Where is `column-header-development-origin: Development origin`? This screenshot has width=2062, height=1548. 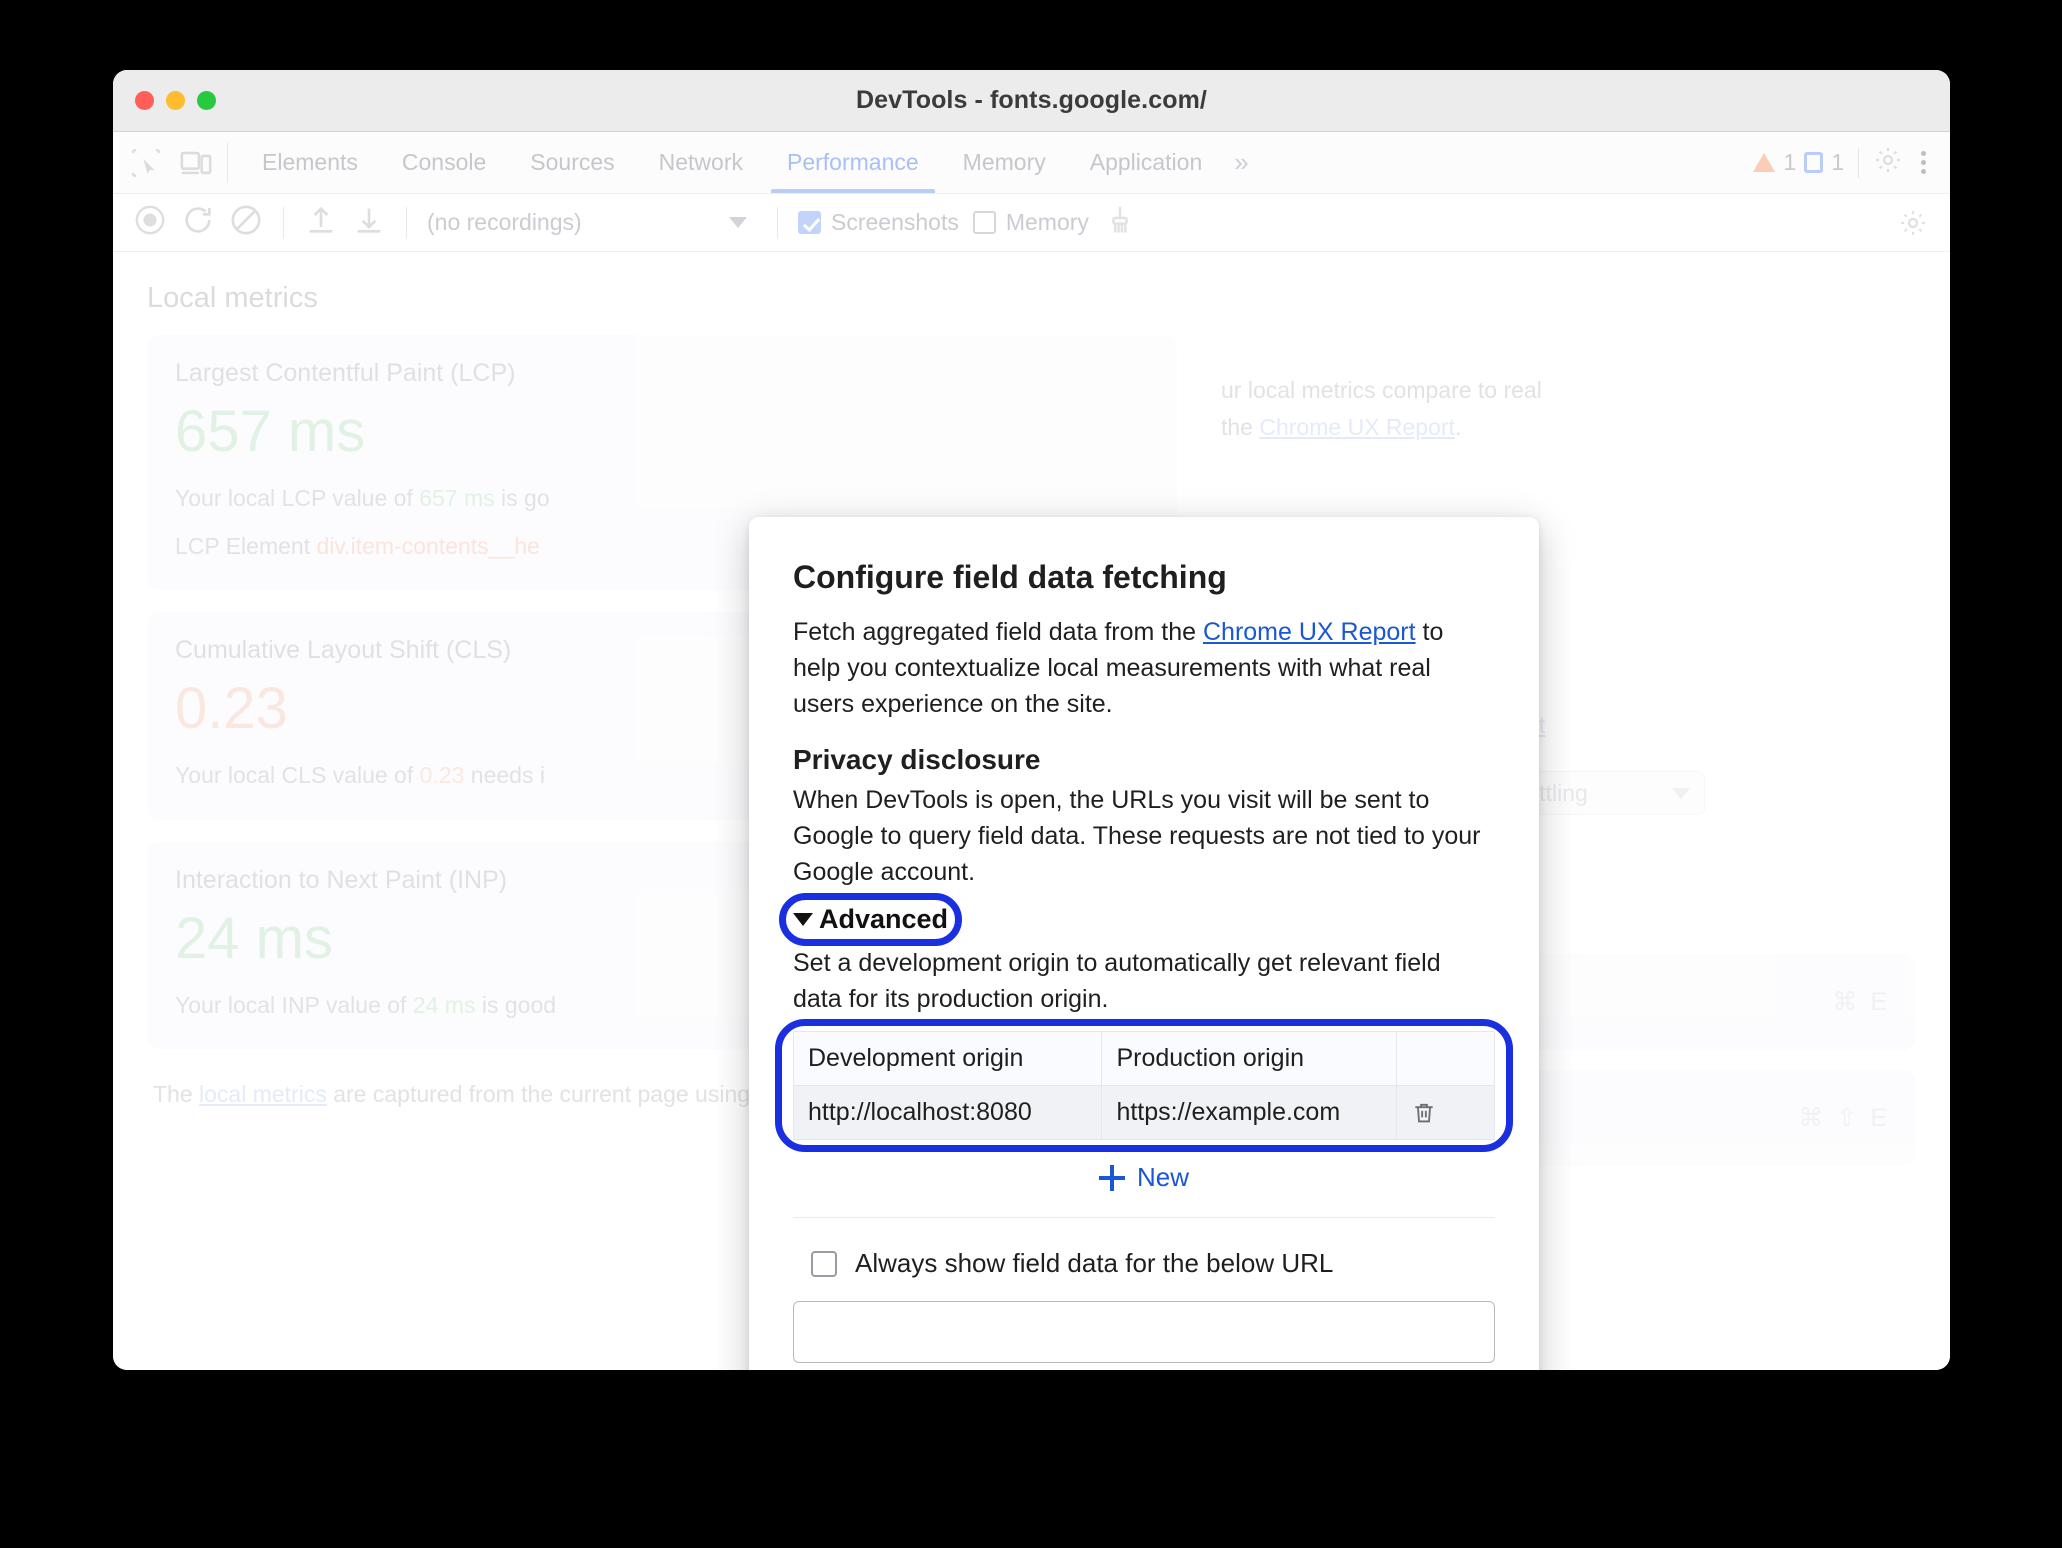 column-header-development-origin: Development origin is located at coordinates (947, 1058).